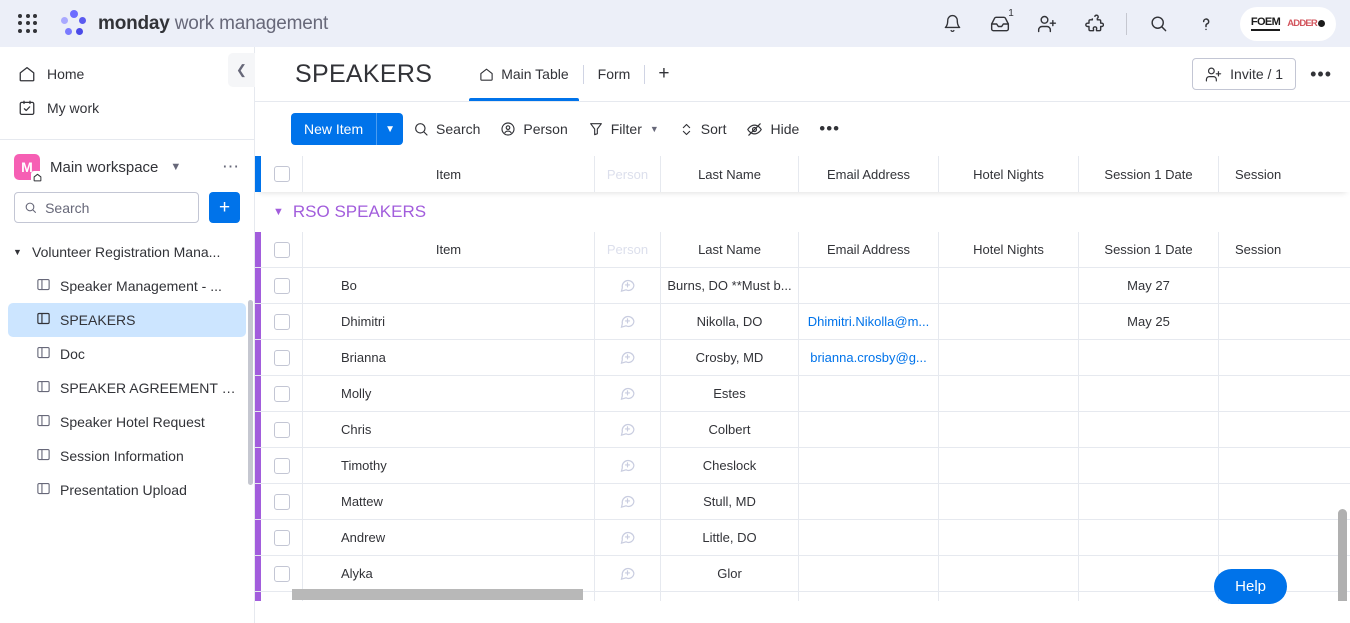 The image size is (1350, 623). I want to click on brand-logo-group: monday work management, so click(193, 24).